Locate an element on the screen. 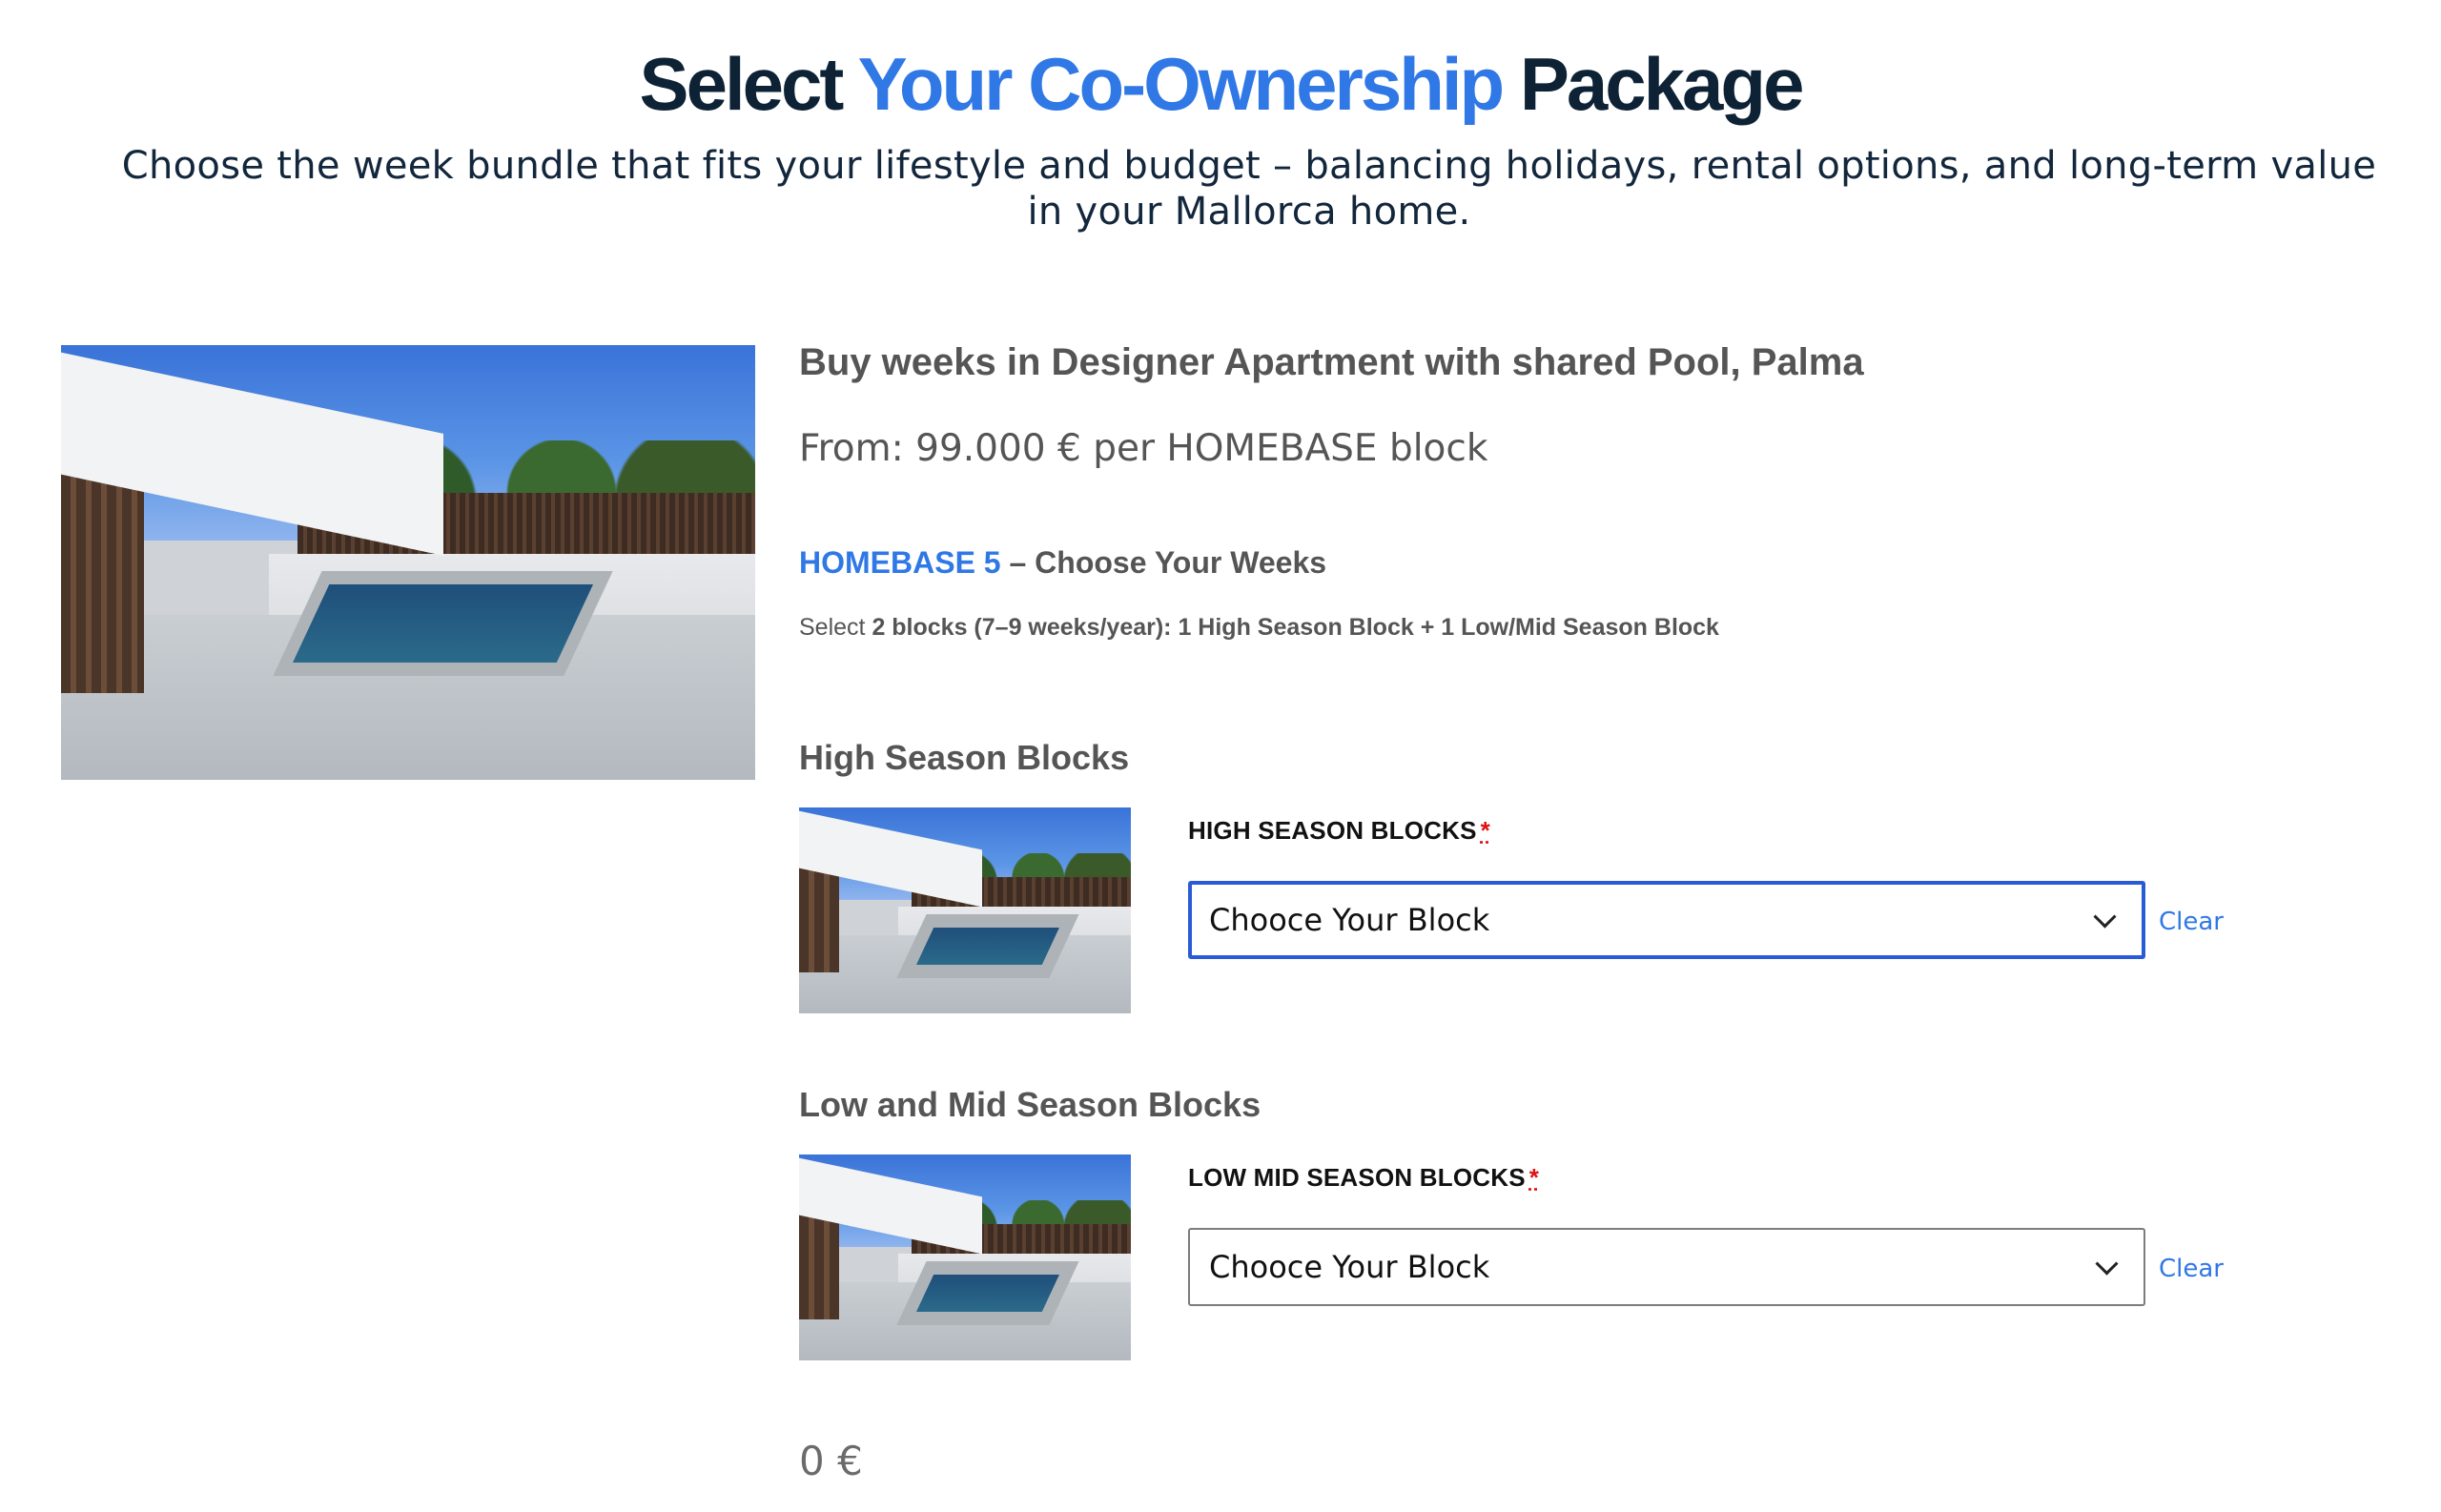  high-season-select-value: Chooce Your Block is located at coordinates (1349, 920).